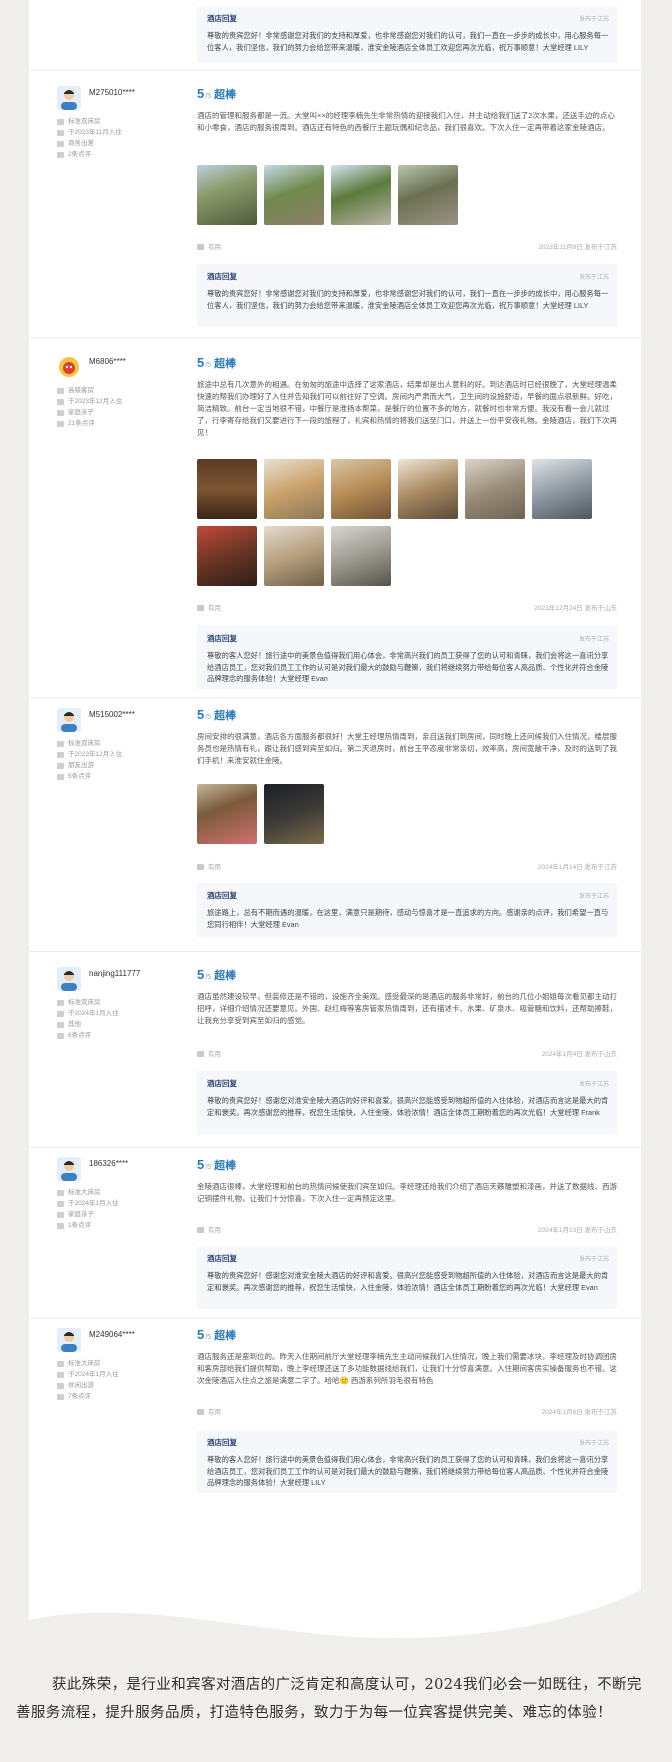 The width and height of the screenshot is (672, 1762). What do you see at coordinates (112, 92) in the screenshot?
I see `reviewer-name: M275010****` at bounding box center [112, 92].